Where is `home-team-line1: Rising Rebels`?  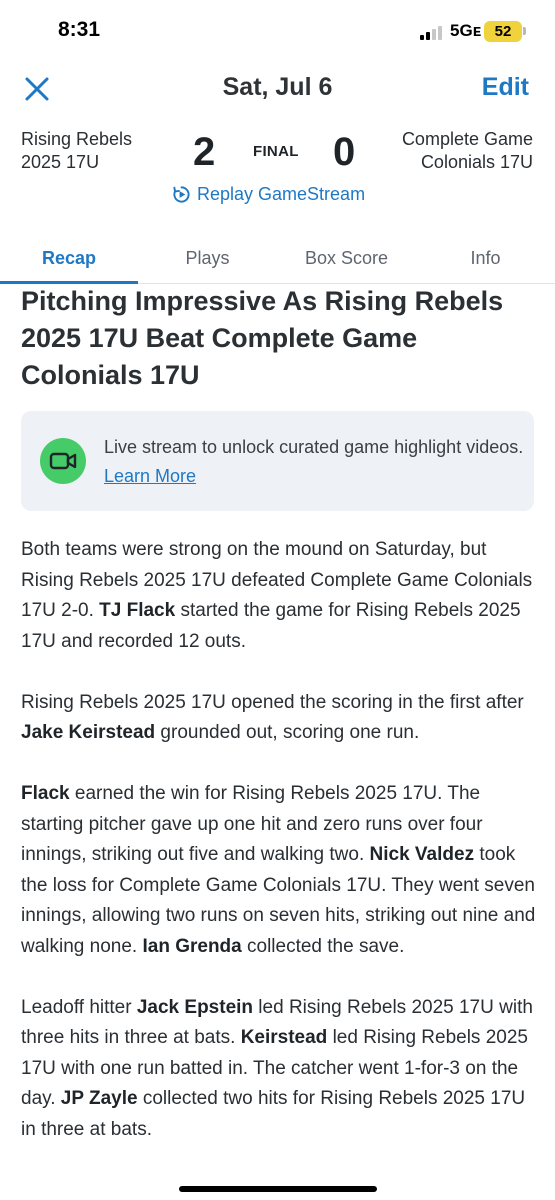 home-team-line1: Rising Rebels is located at coordinates (77, 139).